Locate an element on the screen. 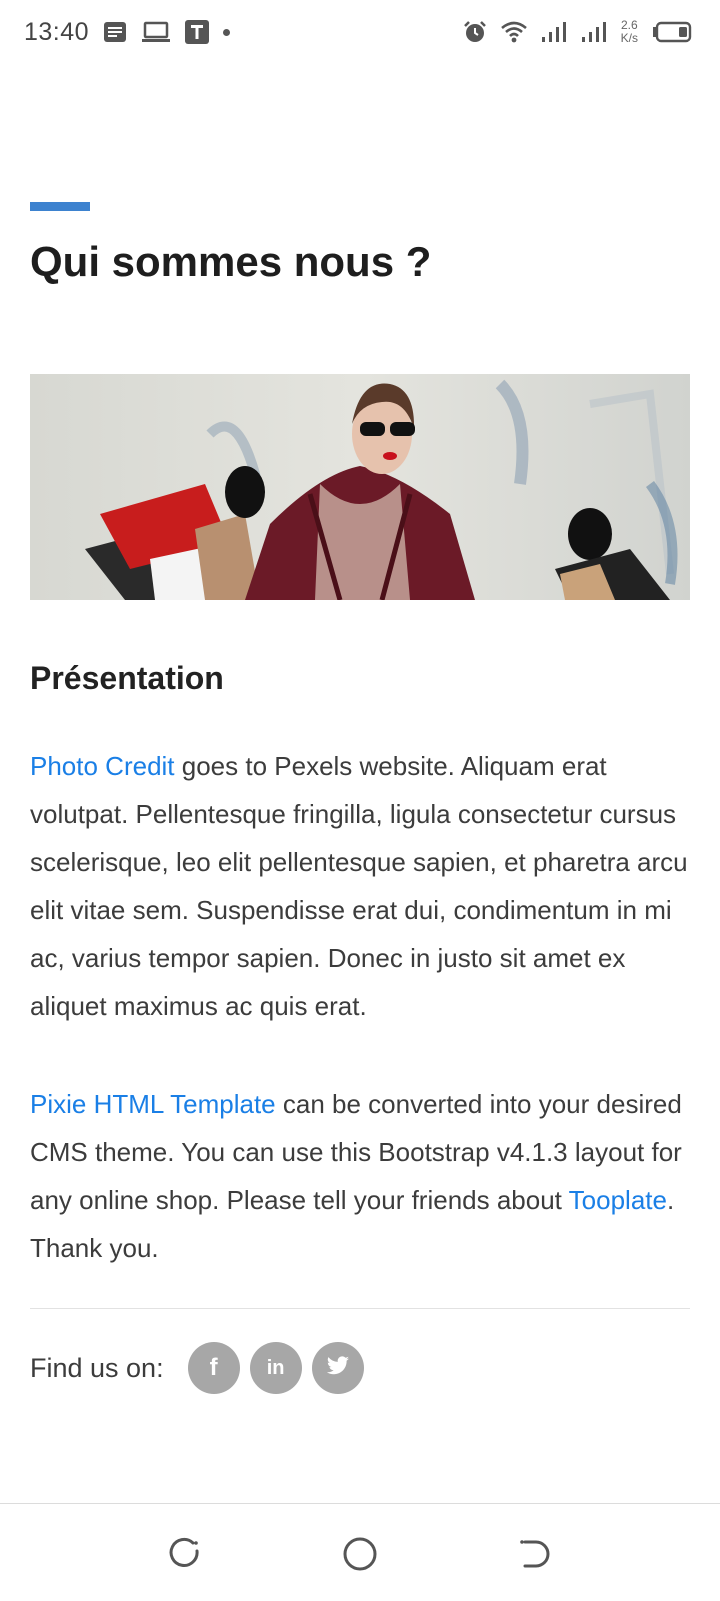 The height and width of the screenshot is (1601, 720). back-button is located at coordinates (535, 1554).